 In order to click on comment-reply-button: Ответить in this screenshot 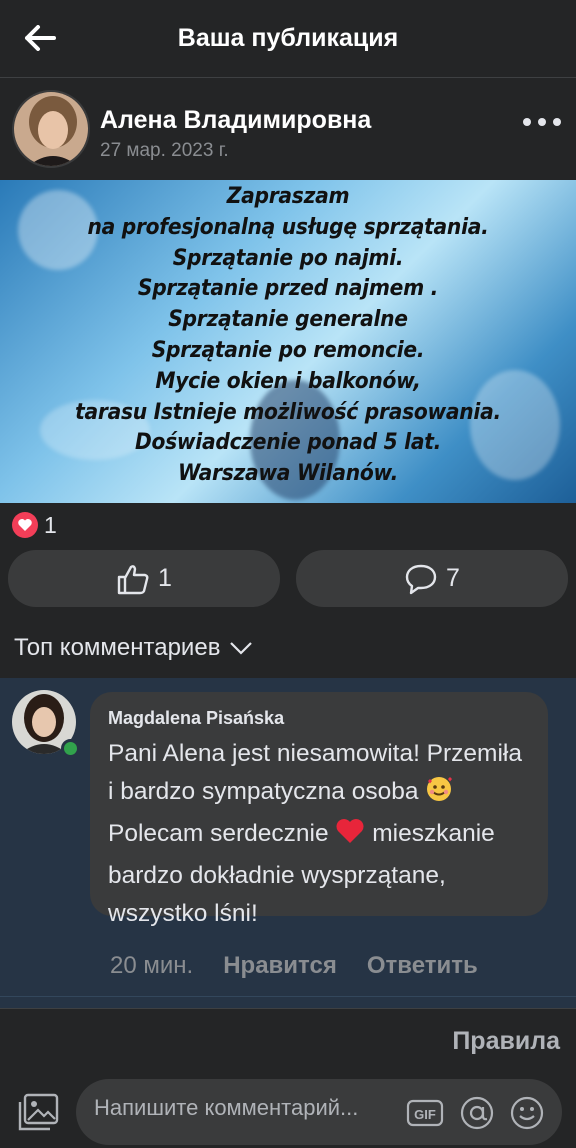, I will do `click(422, 966)`.